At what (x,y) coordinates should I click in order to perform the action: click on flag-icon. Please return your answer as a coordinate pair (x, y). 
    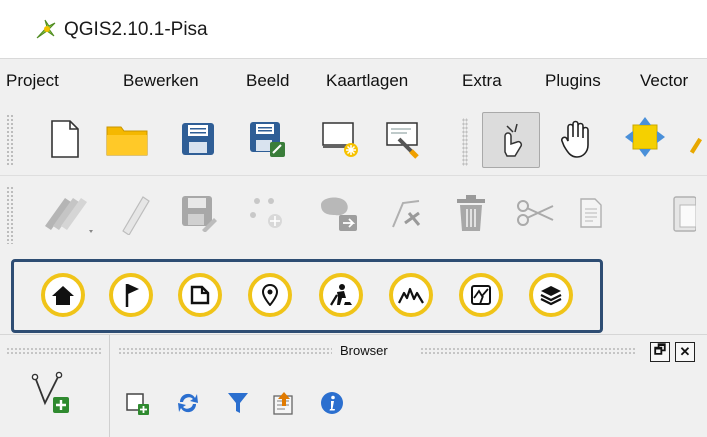
    Looking at the image, I should click on (132, 295).